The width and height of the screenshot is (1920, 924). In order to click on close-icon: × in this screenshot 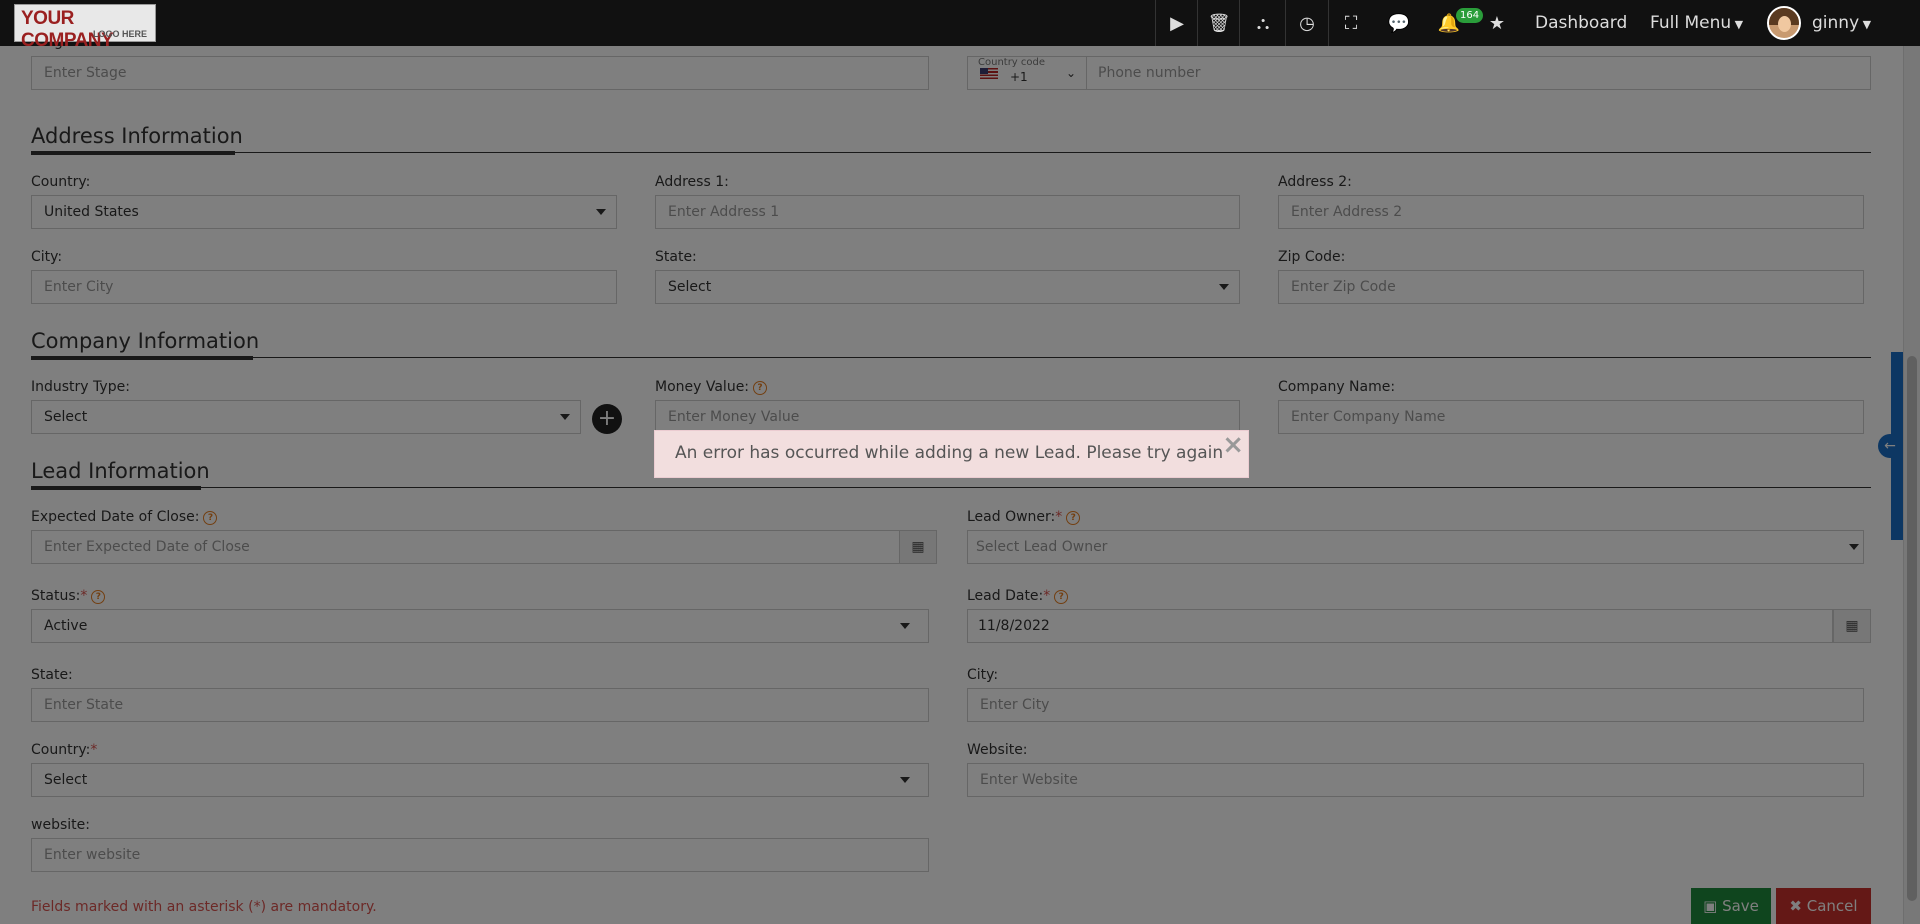, I will do `click(1233, 445)`.